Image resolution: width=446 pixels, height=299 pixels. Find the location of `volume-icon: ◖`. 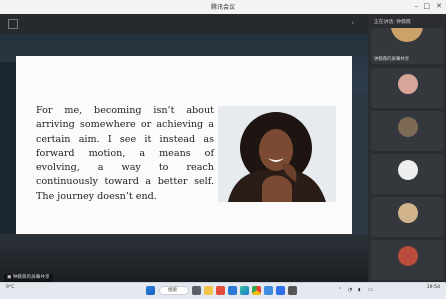

volume-icon: ◖ is located at coordinates (359, 290).